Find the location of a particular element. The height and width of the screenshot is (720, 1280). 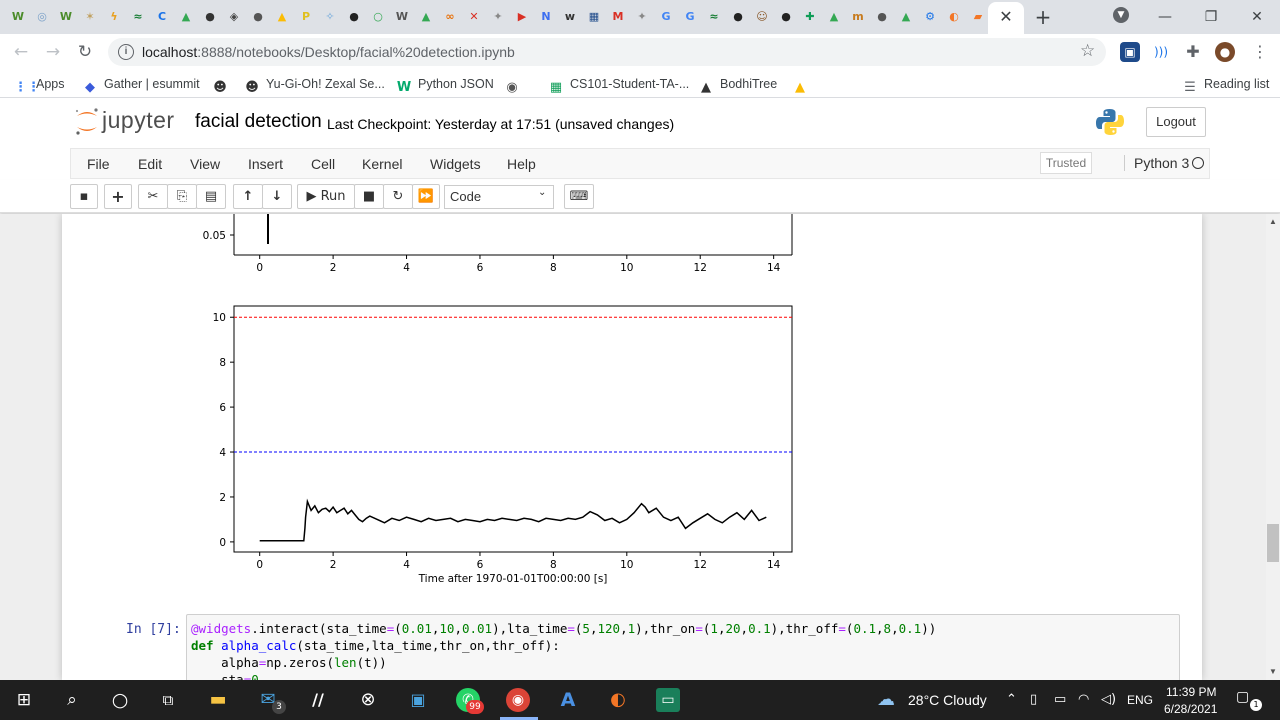

page-scrollbar is located at coordinates (1273, 447).